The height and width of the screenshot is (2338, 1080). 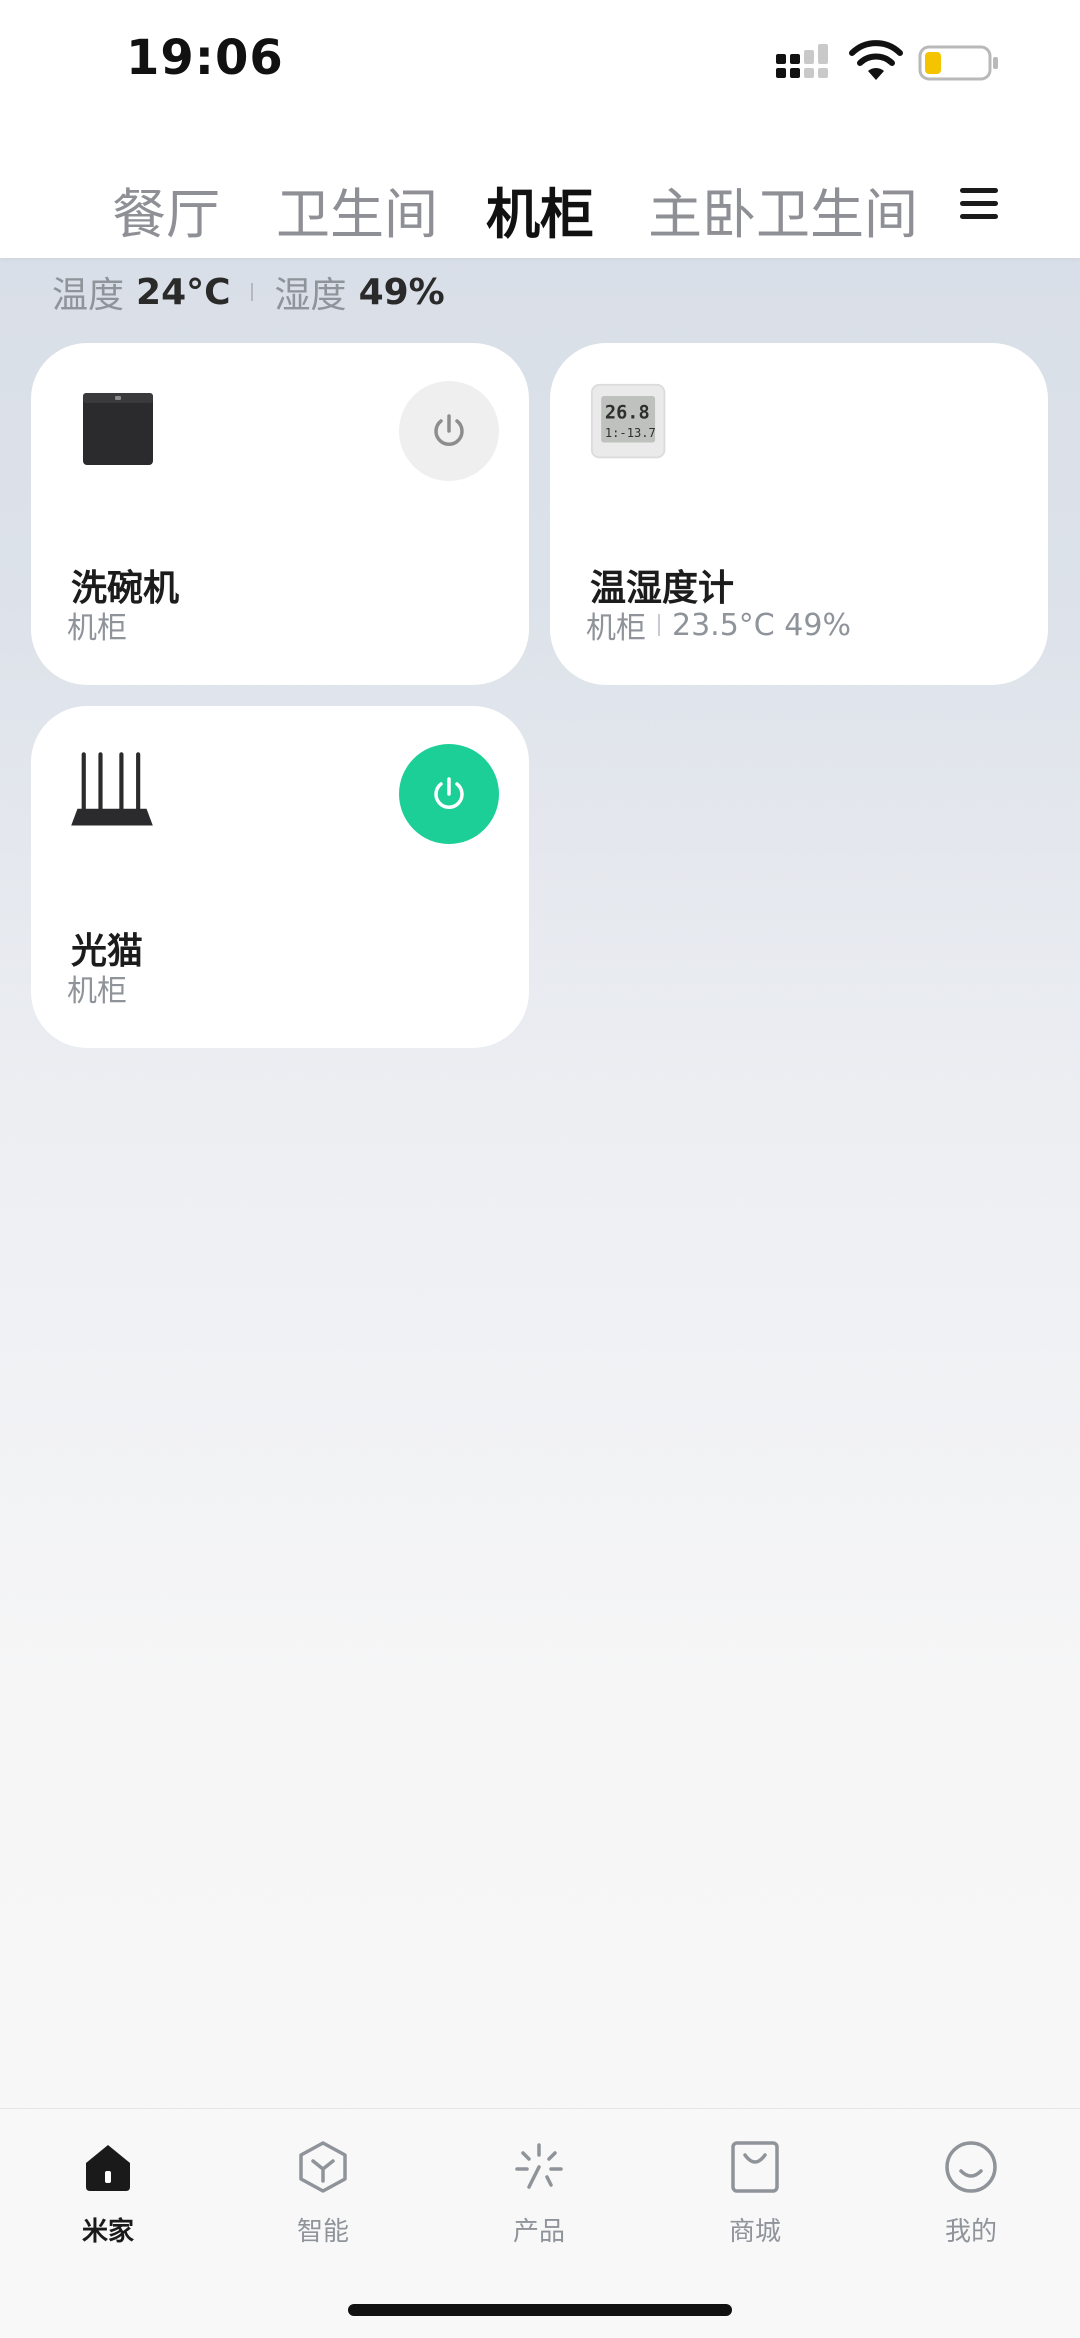 I want to click on router-icon, so click(x=112, y=789).